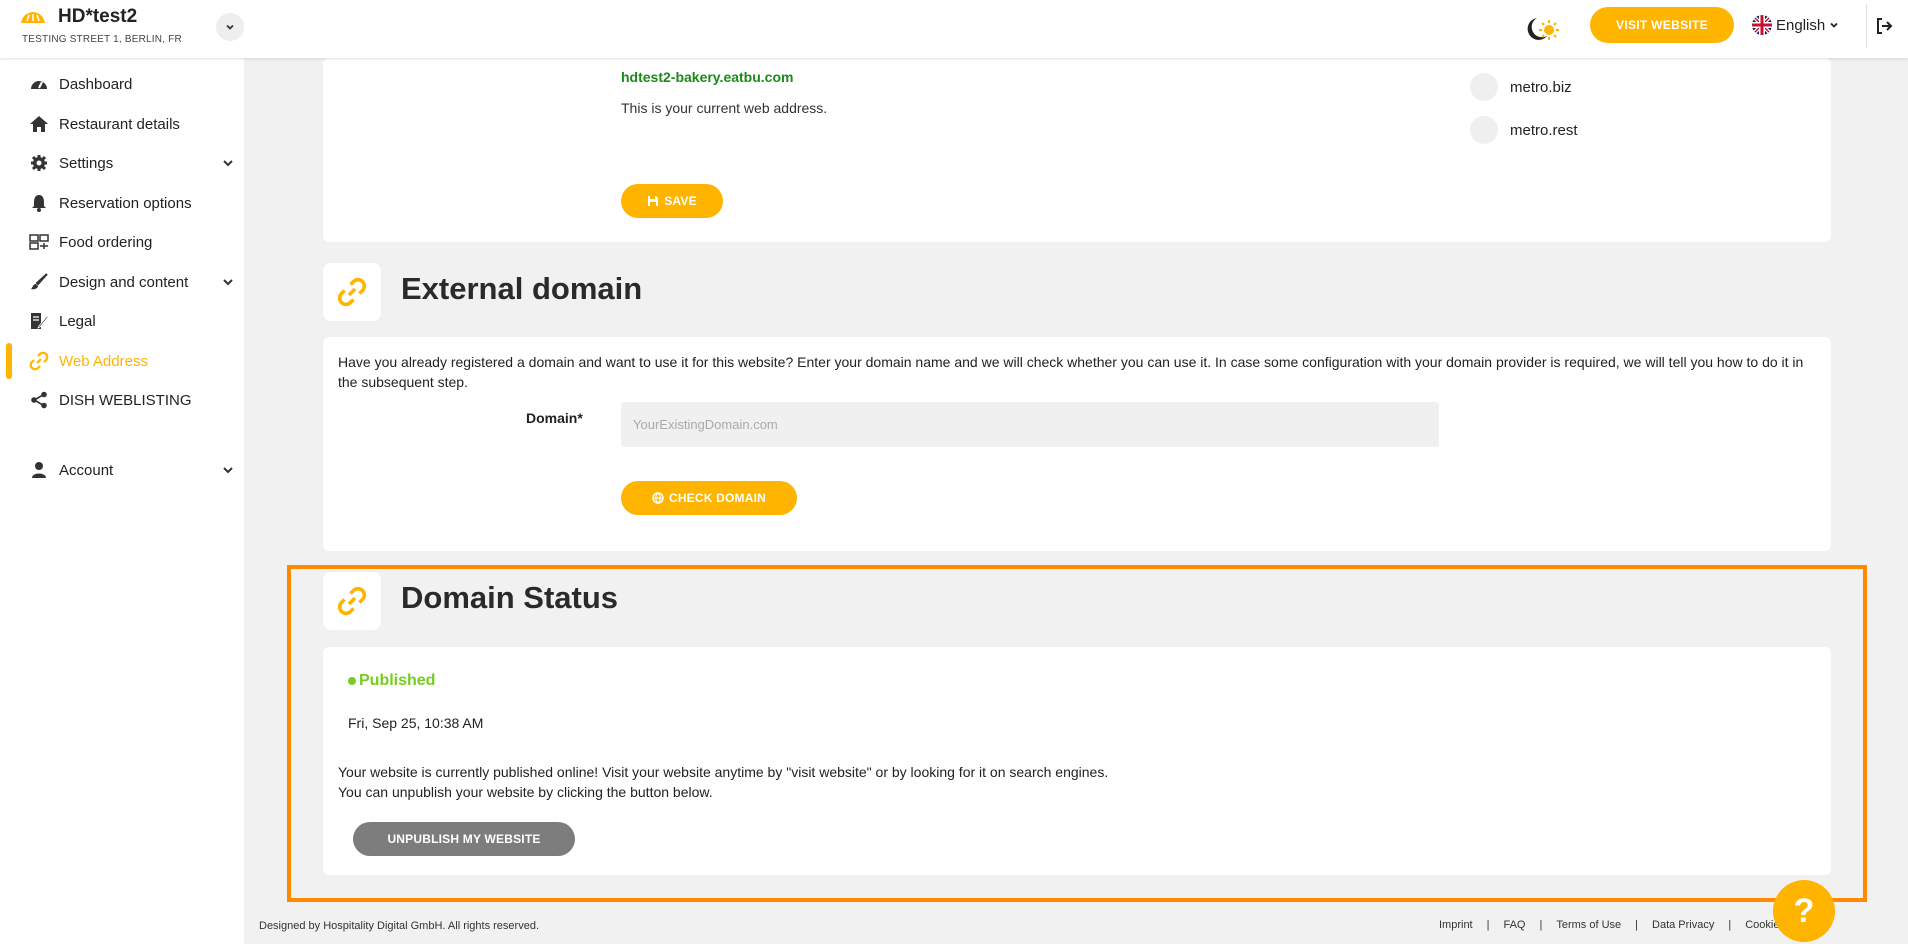  Describe the element at coordinates (106, 242) in the screenshot. I see `sidebar-item-label: Food ordering` at that location.